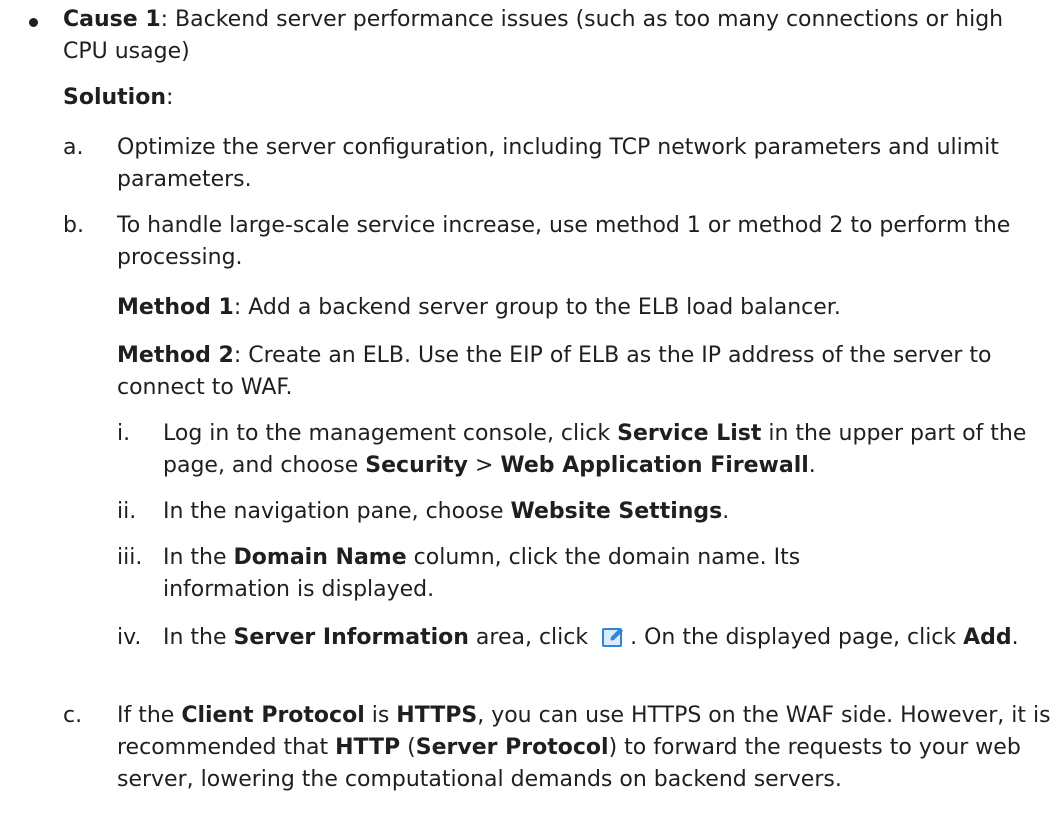 Image resolution: width=1062 pixels, height=830 pixels. What do you see at coordinates (437, 715) in the screenshot?
I see `https-term: HTTPS` at bounding box center [437, 715].